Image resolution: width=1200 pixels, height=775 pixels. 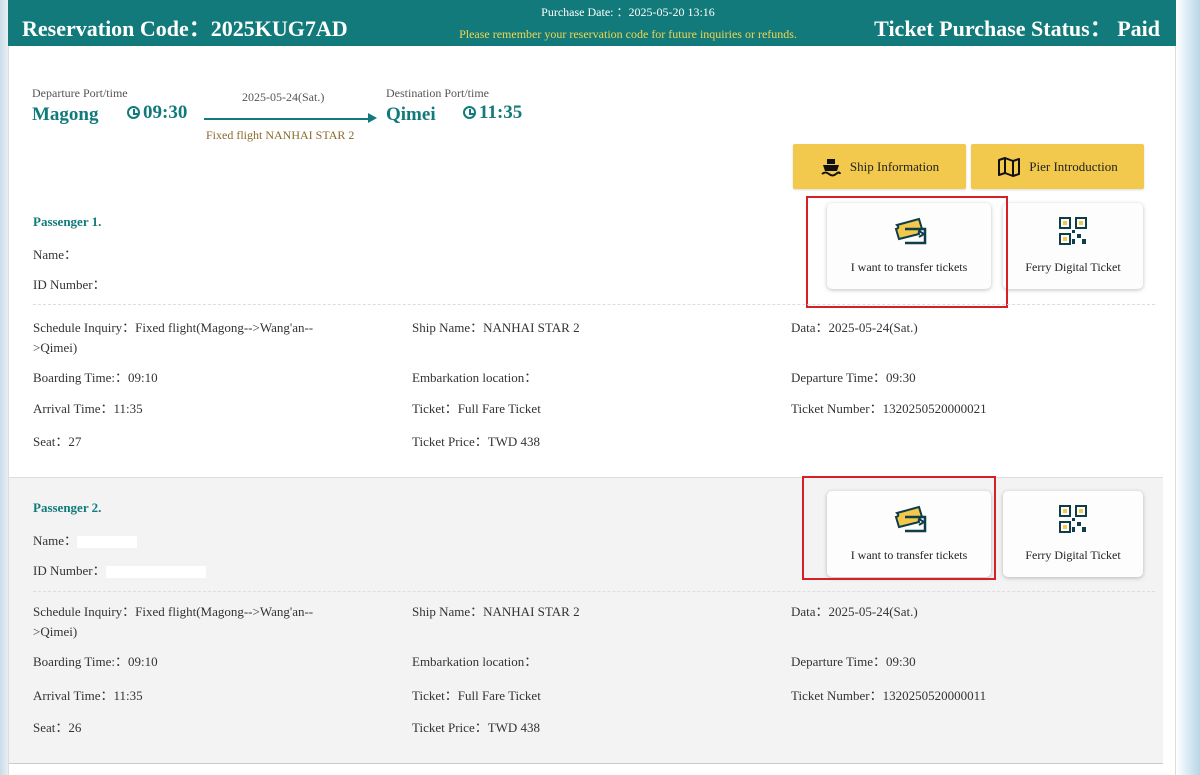 I want to click on destination-label: Destination Port/time, so click(x=437, y=93).